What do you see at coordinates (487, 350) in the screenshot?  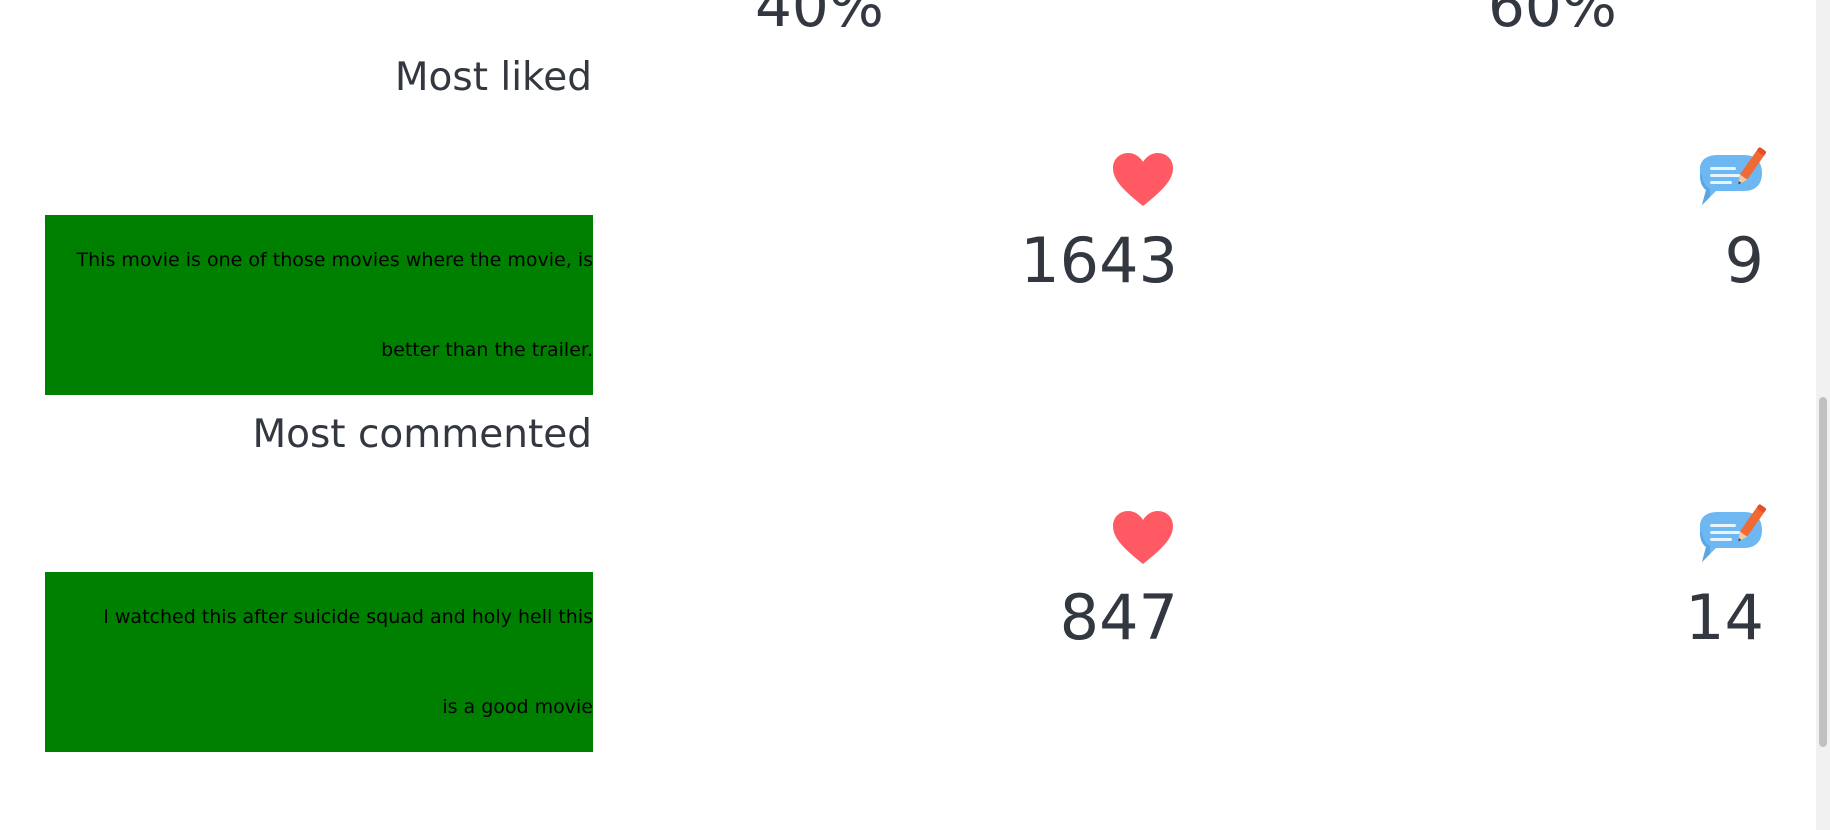 I see `post-text-line: better than the trailer.` at bounding box center [487, 350].